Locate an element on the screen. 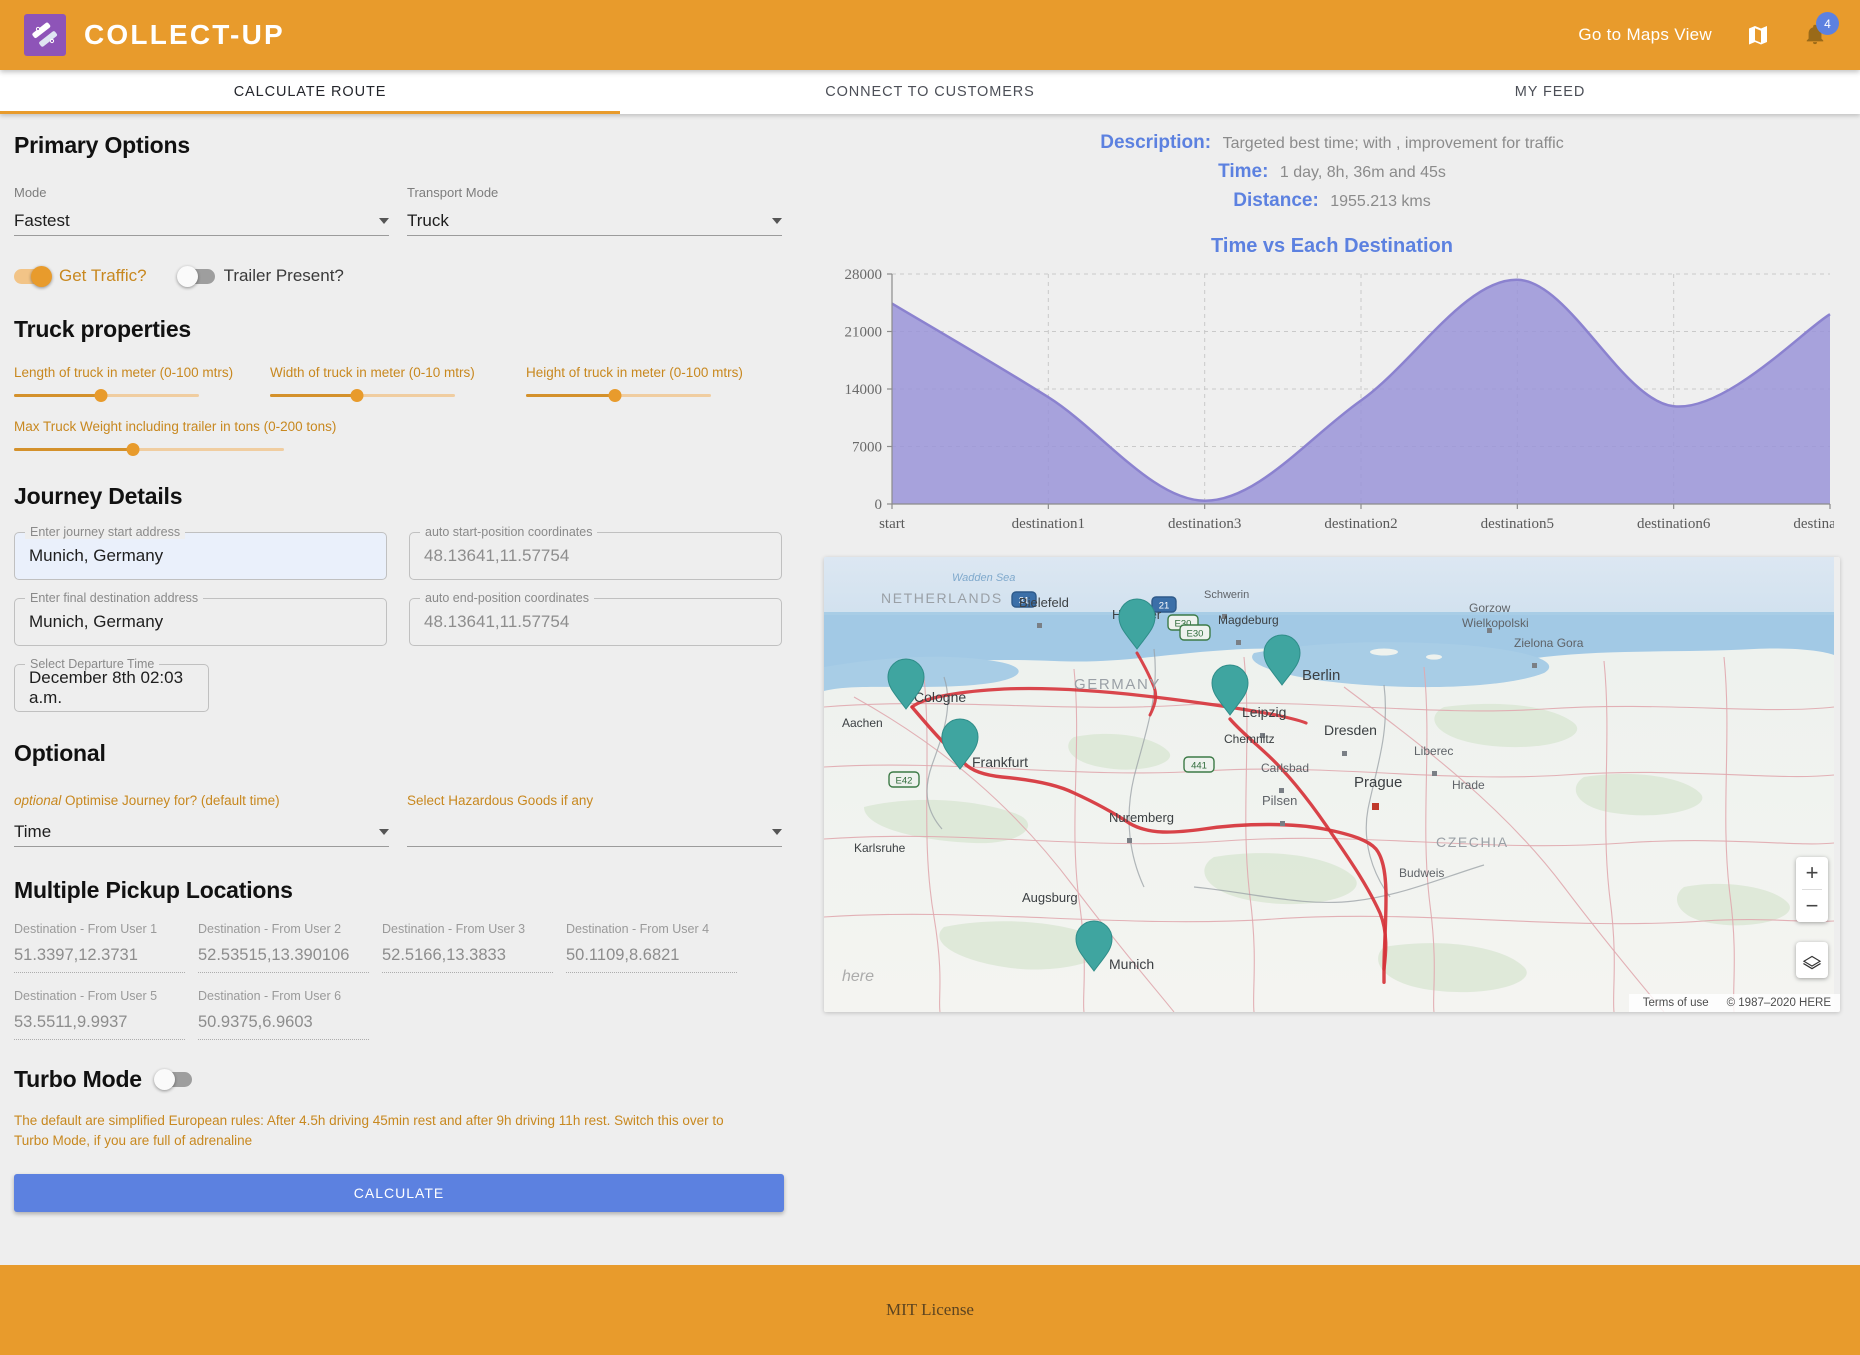 Image resolution: width=1860 pixels, height=1355 pixels. svg-text: 7000 is located at coordinates (867, 448).